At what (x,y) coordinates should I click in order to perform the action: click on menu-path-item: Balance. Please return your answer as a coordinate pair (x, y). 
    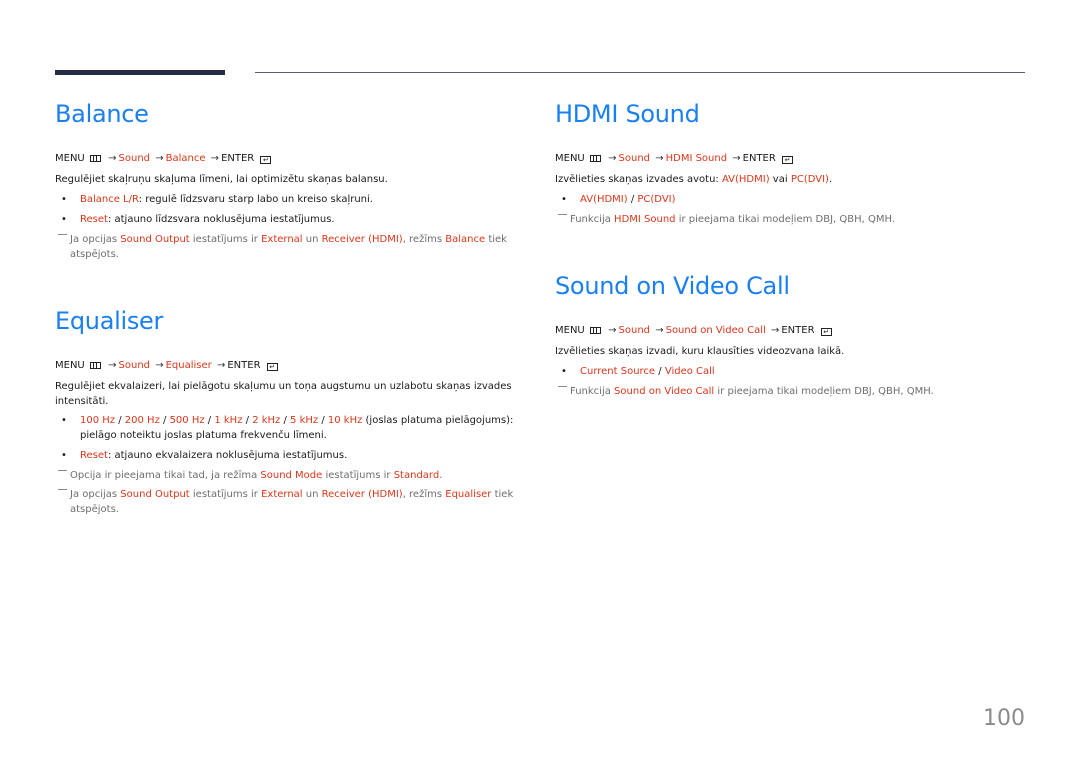
    Looking at the image, I should click on (185, 158).